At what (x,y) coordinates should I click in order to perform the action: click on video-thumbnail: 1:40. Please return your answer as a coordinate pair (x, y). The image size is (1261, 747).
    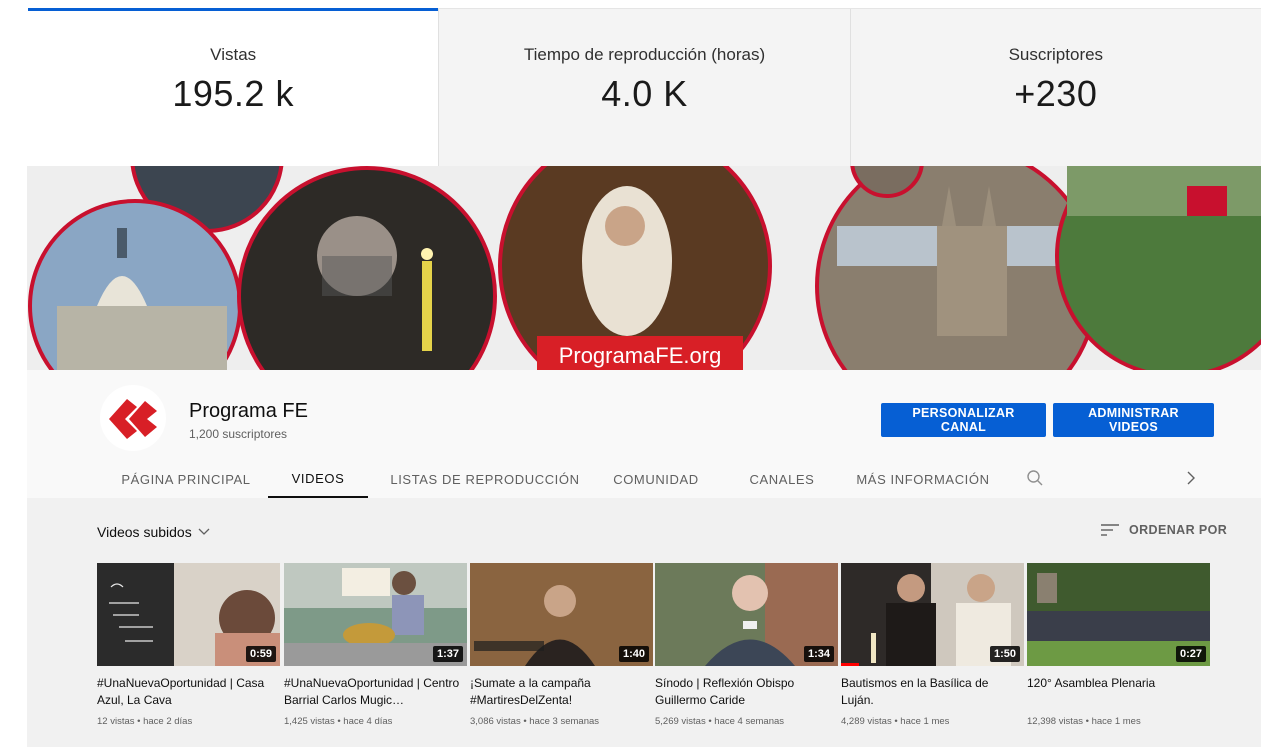
    Looking at the image, I should click on (561, 614).